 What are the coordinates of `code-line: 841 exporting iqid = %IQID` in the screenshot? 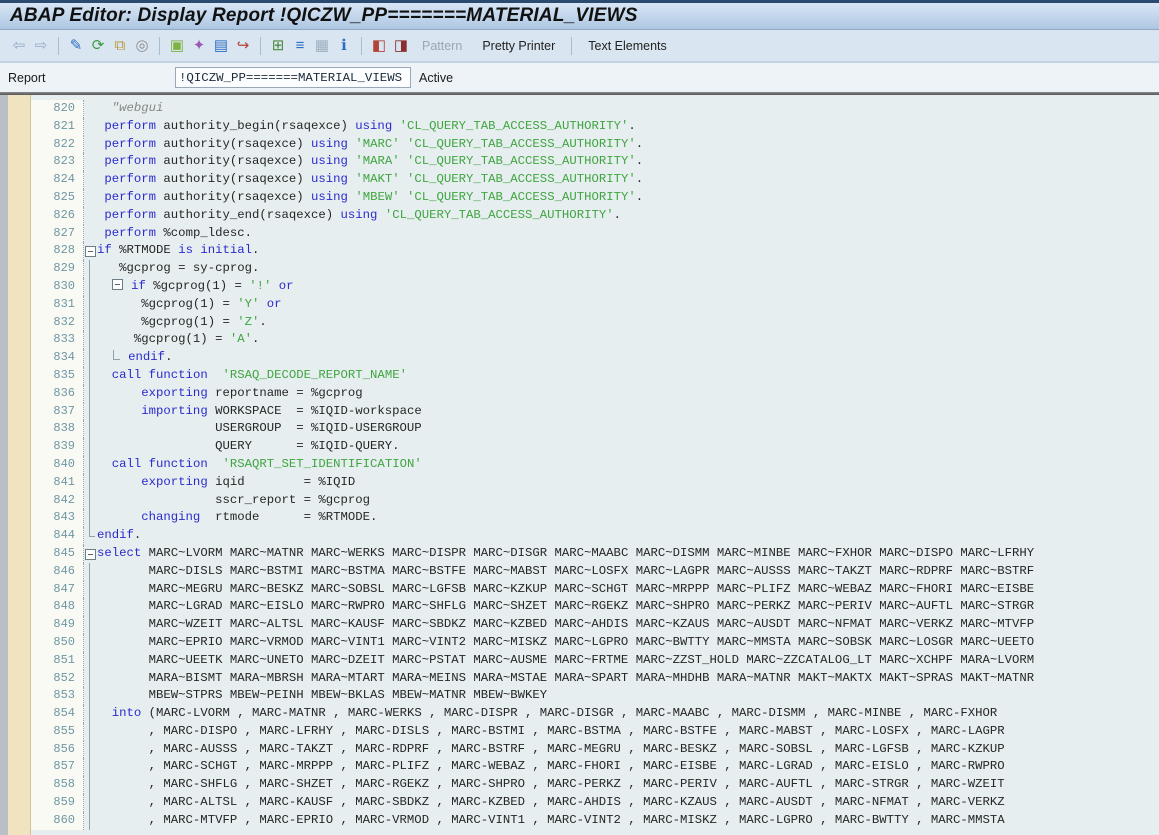 It's located at (595, 482).